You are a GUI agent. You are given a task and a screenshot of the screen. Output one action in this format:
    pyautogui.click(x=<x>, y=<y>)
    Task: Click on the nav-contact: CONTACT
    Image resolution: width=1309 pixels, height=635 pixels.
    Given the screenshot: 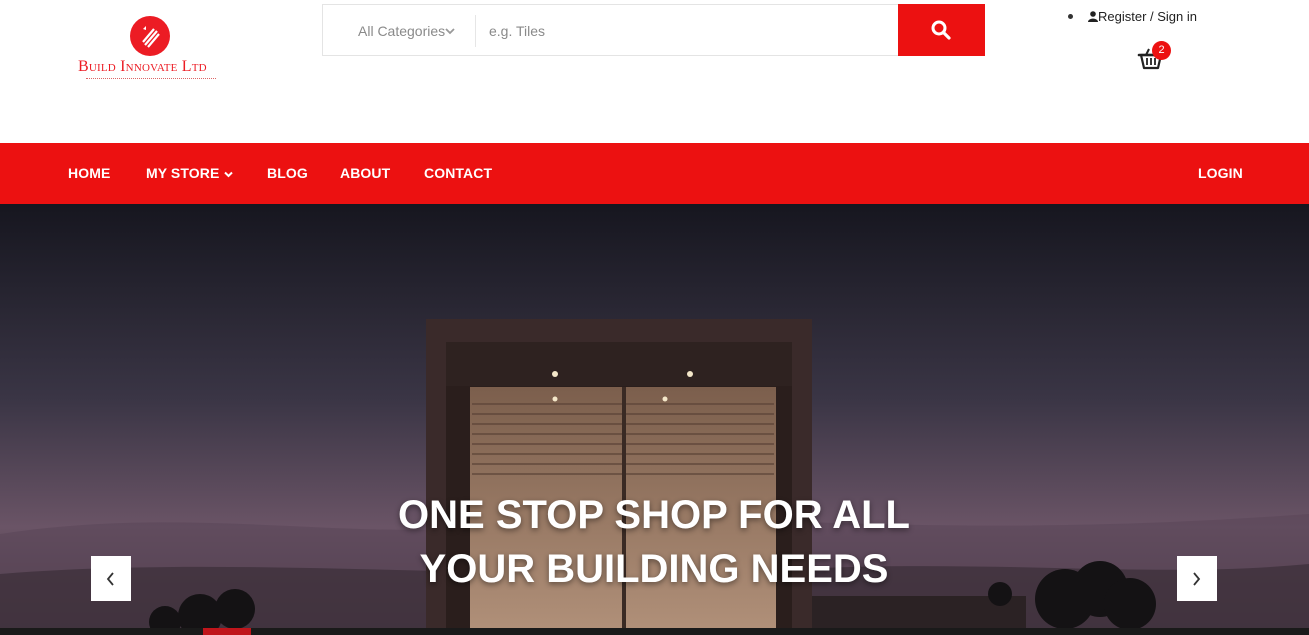 What is the action you would take?
    pyautogui.click(x=458, y=173)
    